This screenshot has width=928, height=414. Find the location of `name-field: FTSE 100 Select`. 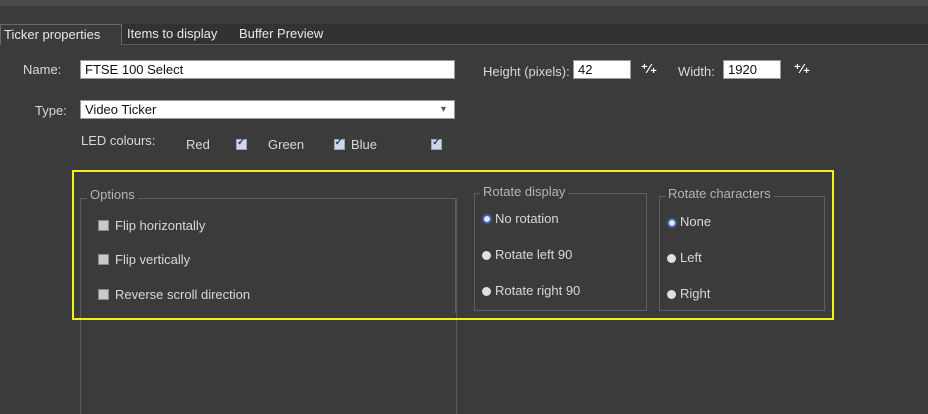

name-field: FTSE 100 Select is located at coordinates (267, 69).